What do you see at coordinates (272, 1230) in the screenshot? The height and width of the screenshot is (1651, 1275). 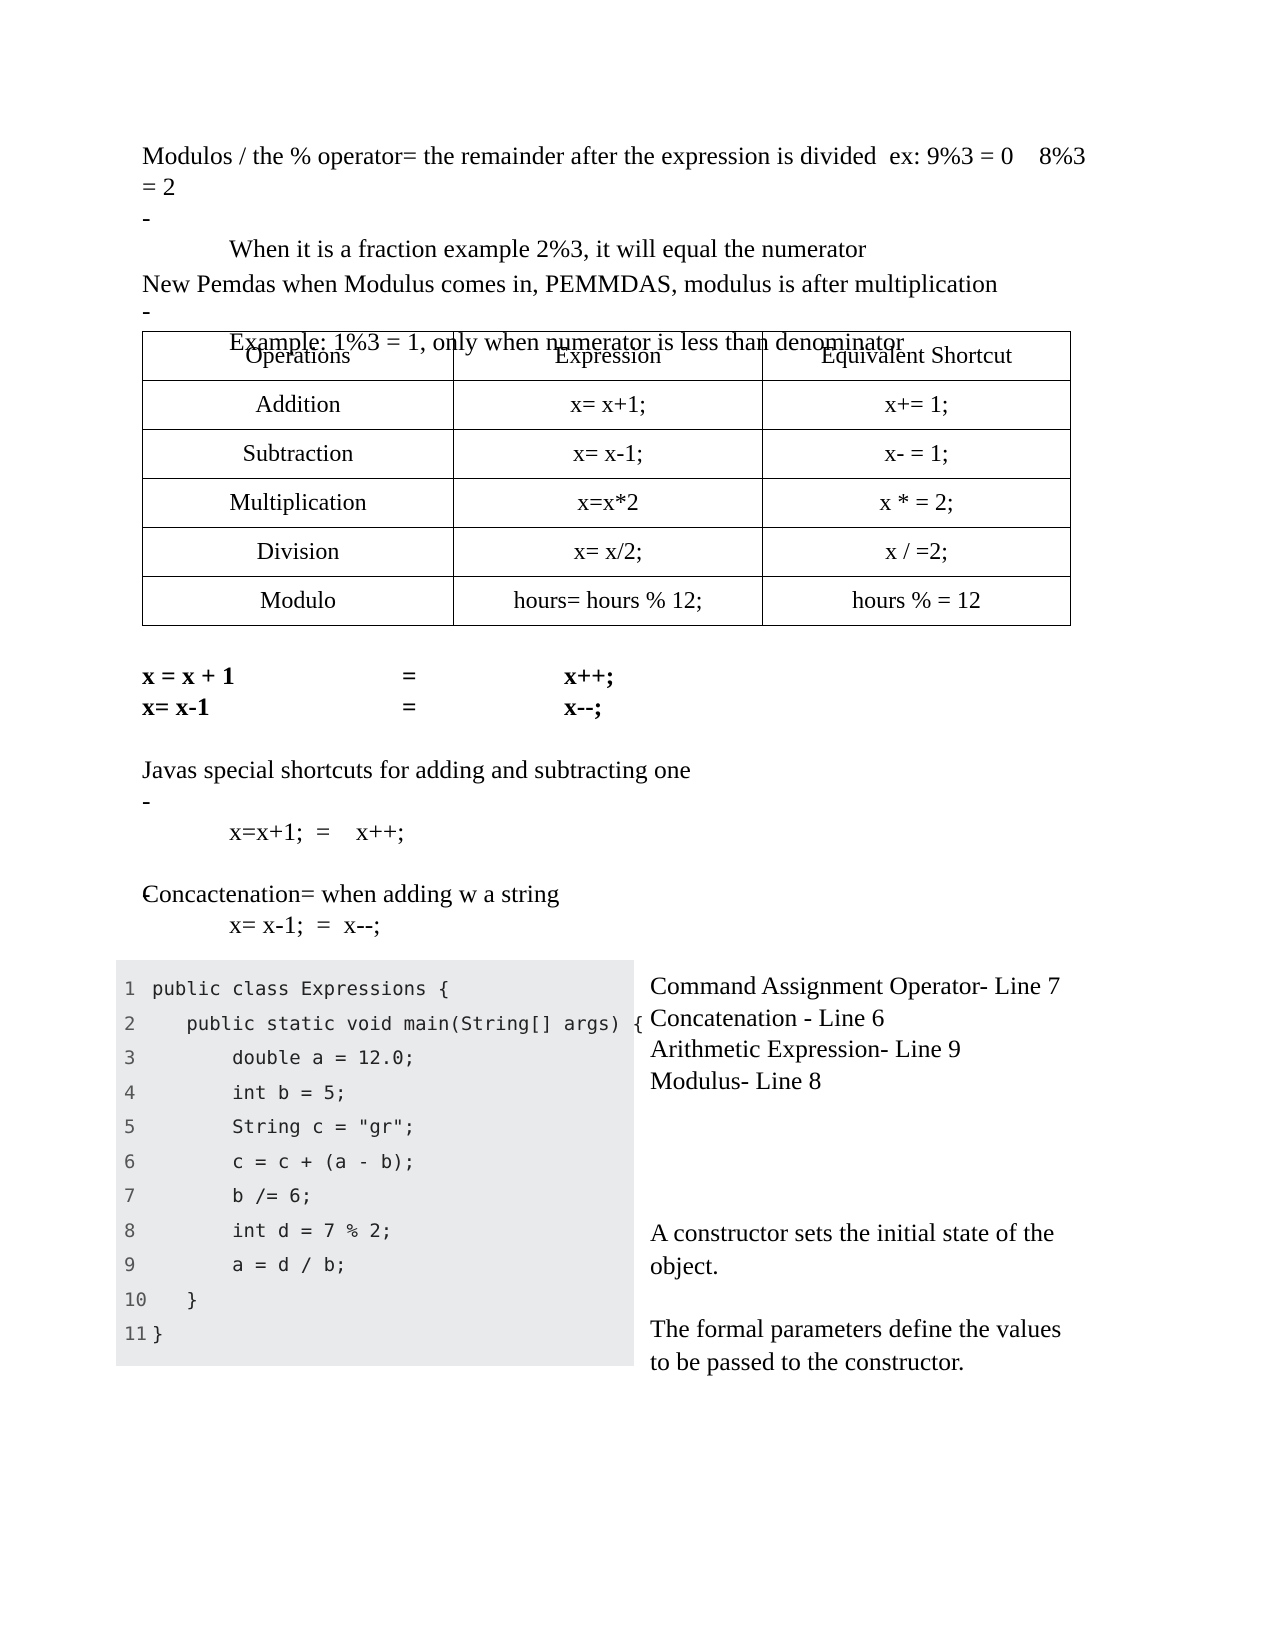 I see `code-text: int d = 7 % 2;` at bounding box center [272, 1230].